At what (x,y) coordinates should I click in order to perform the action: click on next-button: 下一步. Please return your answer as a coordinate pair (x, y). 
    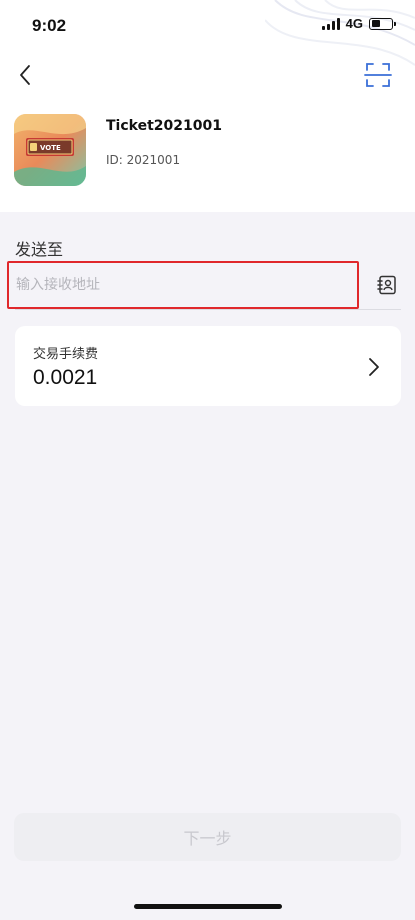
    Looking at the image, I should click on (207, 837).